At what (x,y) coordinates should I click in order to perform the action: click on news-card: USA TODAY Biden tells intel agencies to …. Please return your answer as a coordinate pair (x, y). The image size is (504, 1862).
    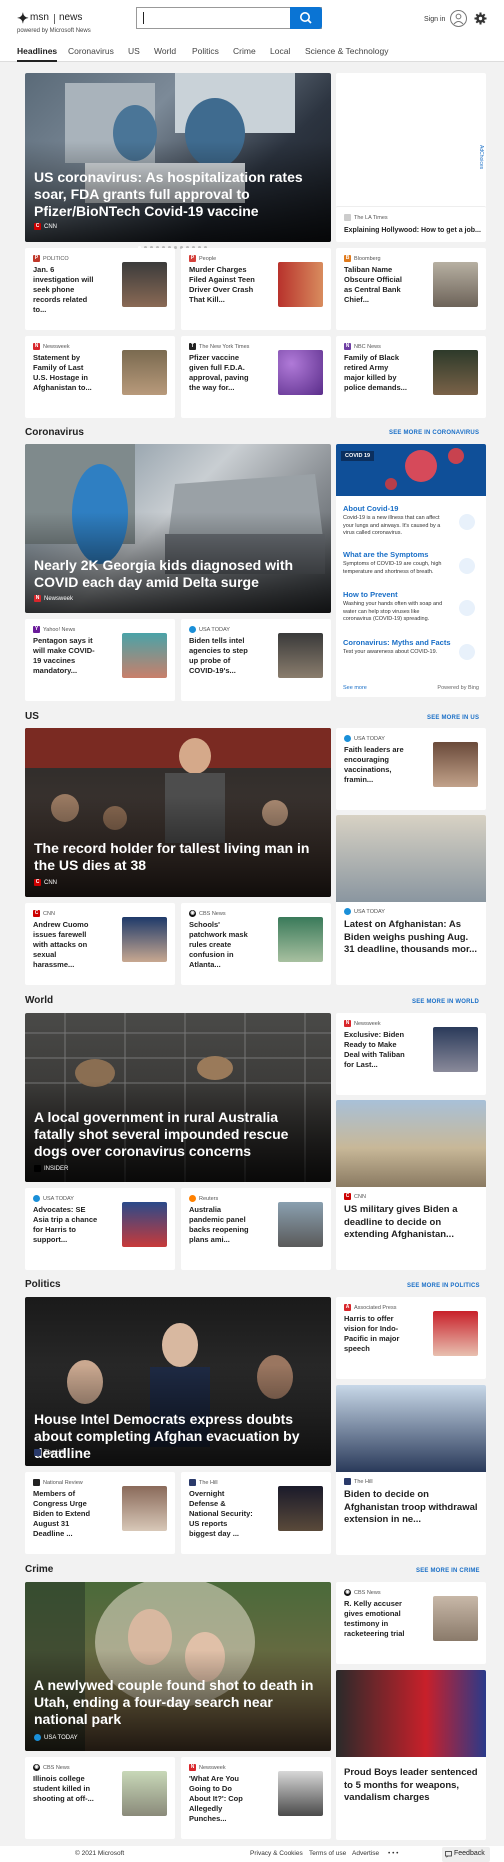
    Looking at the image, I should click on (256, 660).